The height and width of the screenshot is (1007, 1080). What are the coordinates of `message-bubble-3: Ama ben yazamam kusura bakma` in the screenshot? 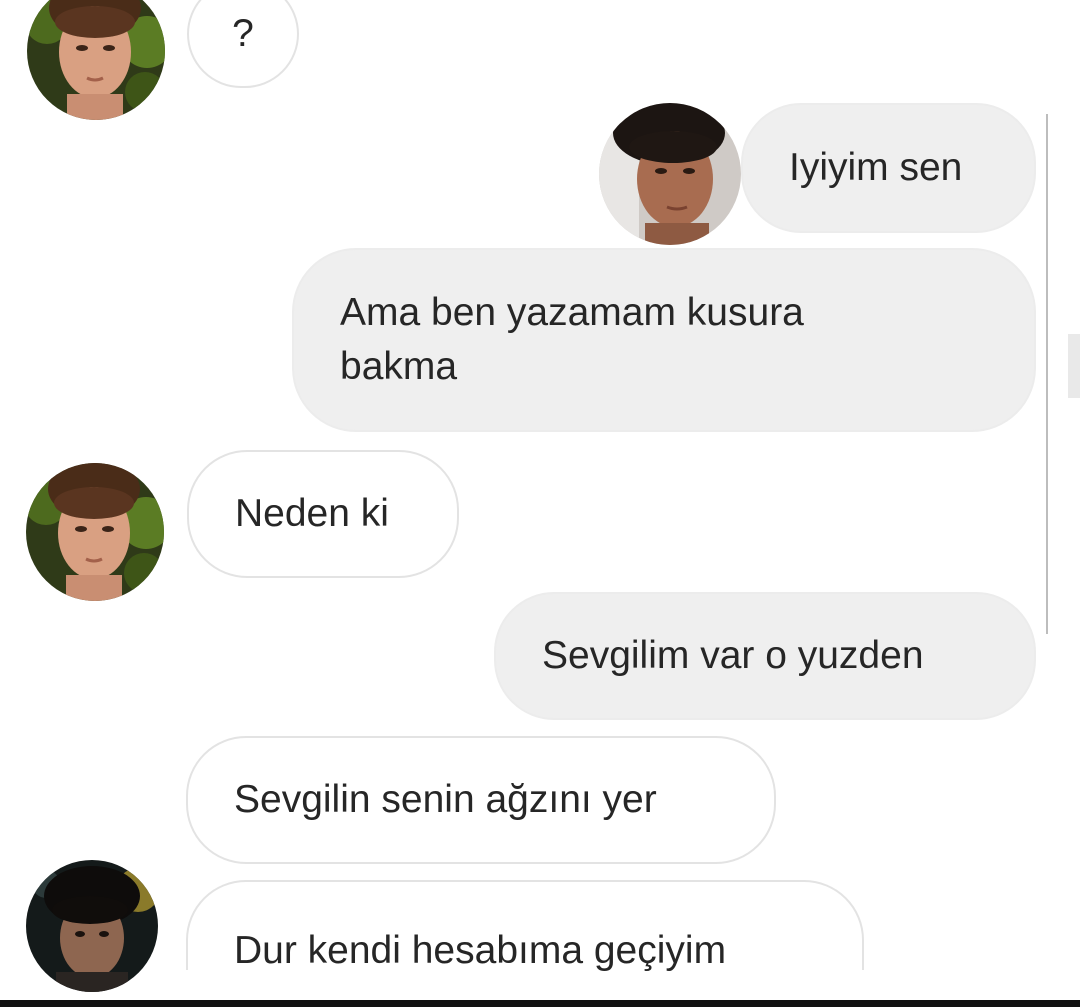 It's located at (664, 340).